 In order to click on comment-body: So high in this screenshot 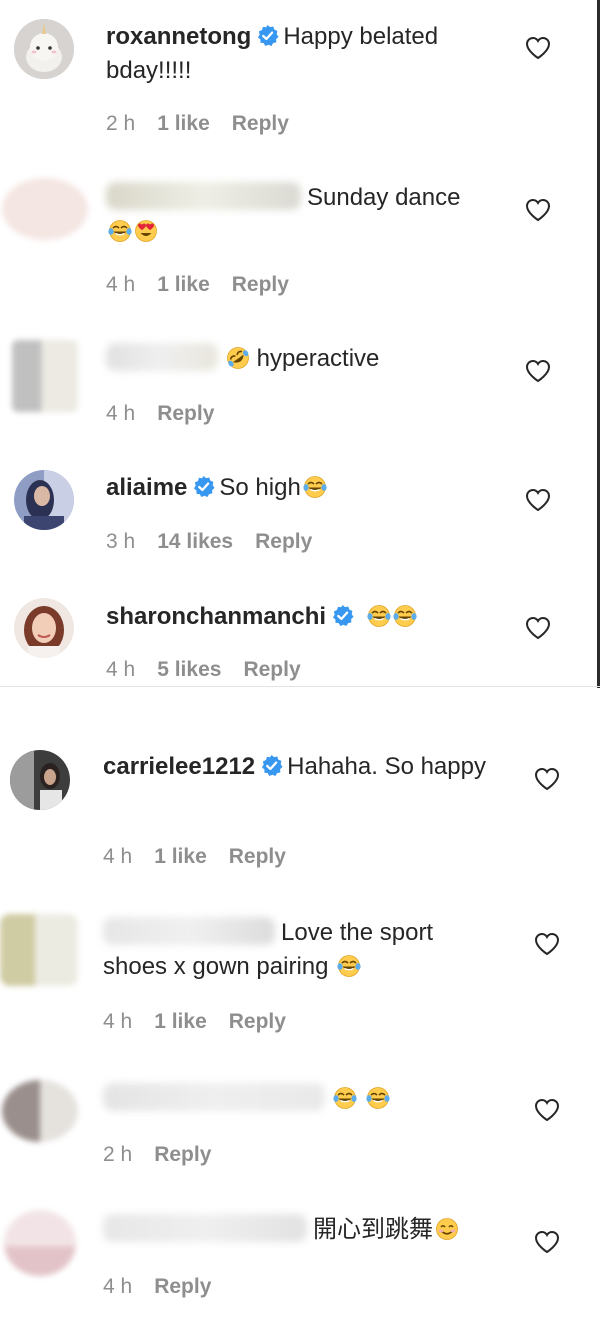, I will do `click(260, 487)`.